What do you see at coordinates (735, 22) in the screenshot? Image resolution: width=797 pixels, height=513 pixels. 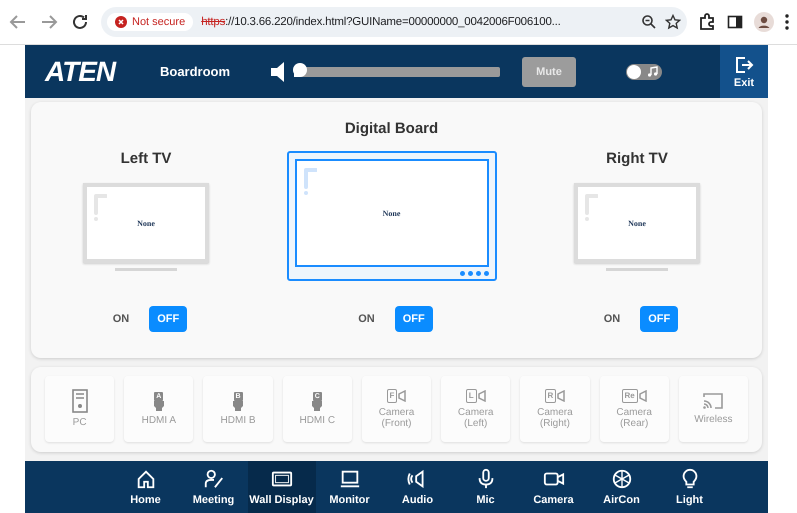 I see `side-panel-icon` at bounding box center [735, 22].